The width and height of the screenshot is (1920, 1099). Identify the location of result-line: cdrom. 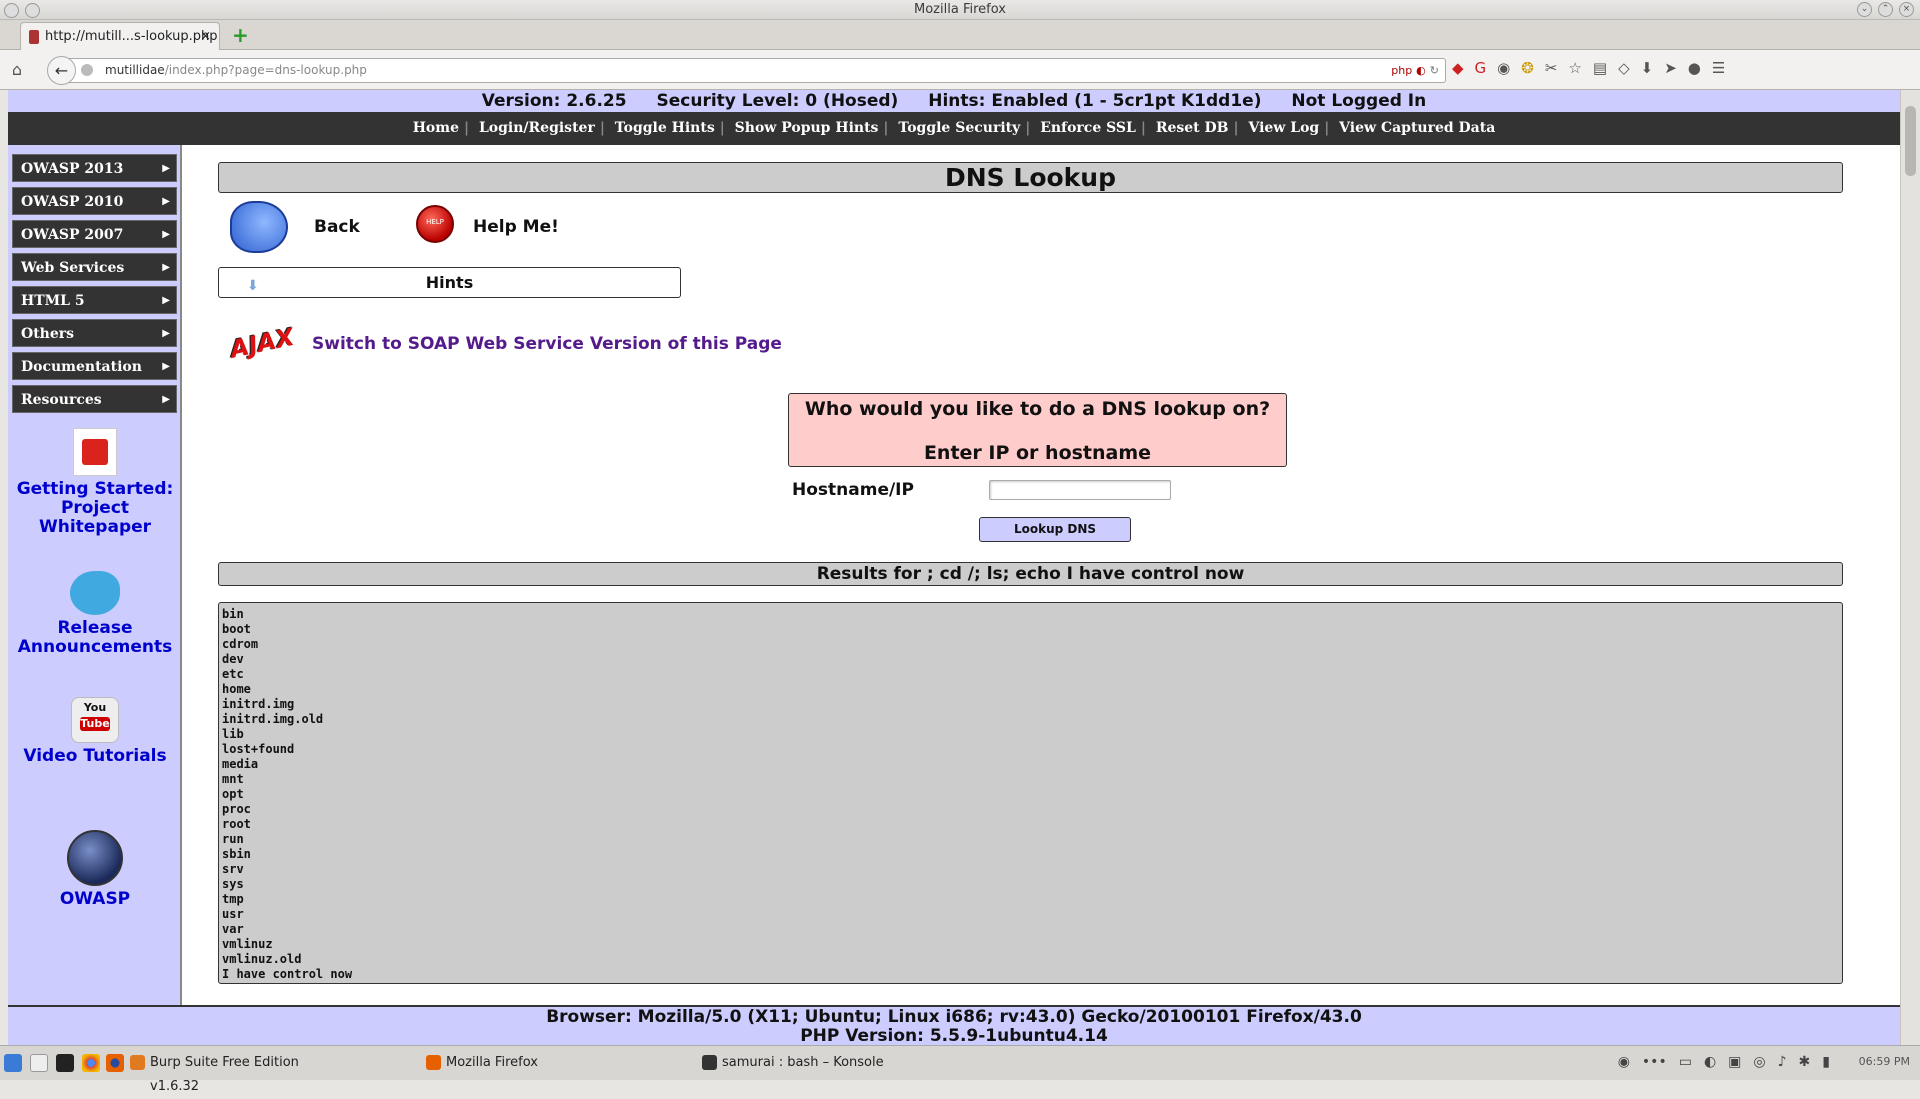
(240, 644).